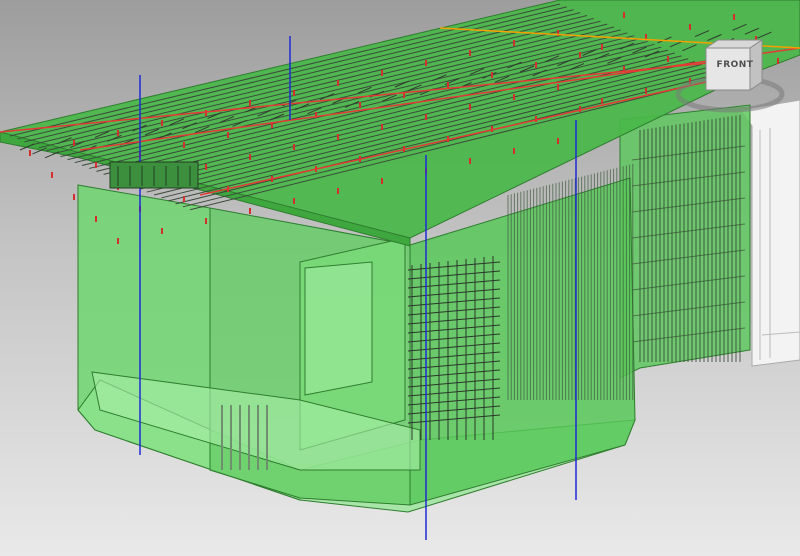 The image size is (800, 556). I want to click on viewcube-icon, so click(730, 76).